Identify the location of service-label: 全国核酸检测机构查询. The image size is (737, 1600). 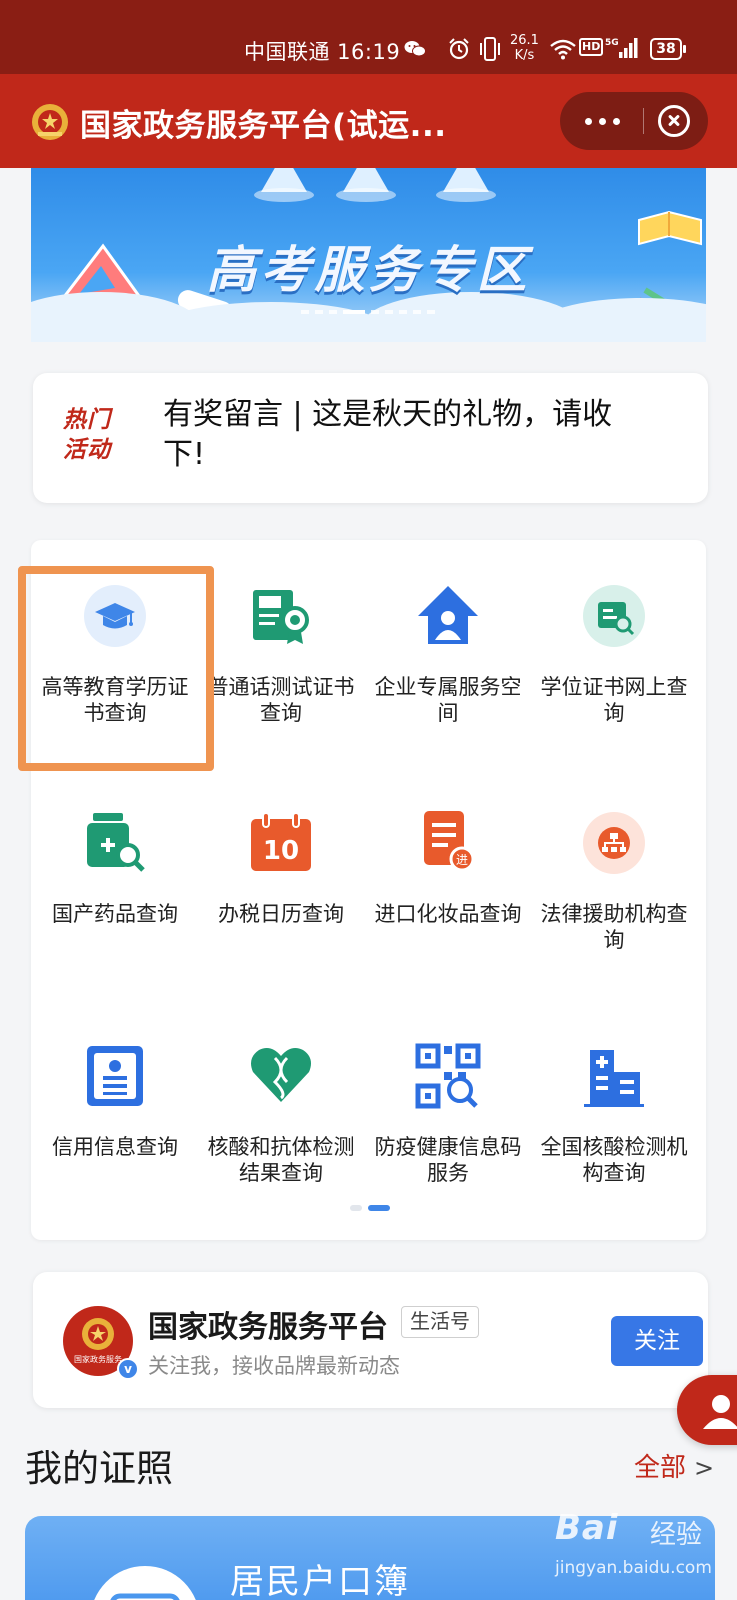
(614, 1160).